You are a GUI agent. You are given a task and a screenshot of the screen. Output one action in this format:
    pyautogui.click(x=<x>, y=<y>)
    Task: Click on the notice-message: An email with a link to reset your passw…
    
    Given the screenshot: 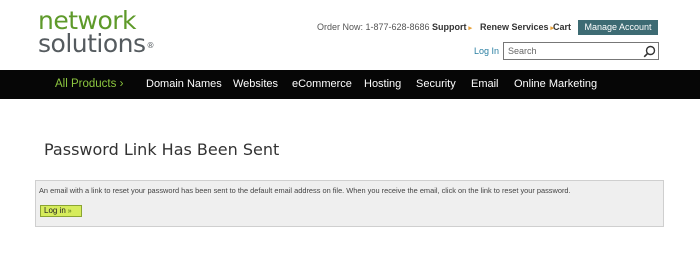 What is the action you would take?
    pyautogui.click(x=305, y=190)
    